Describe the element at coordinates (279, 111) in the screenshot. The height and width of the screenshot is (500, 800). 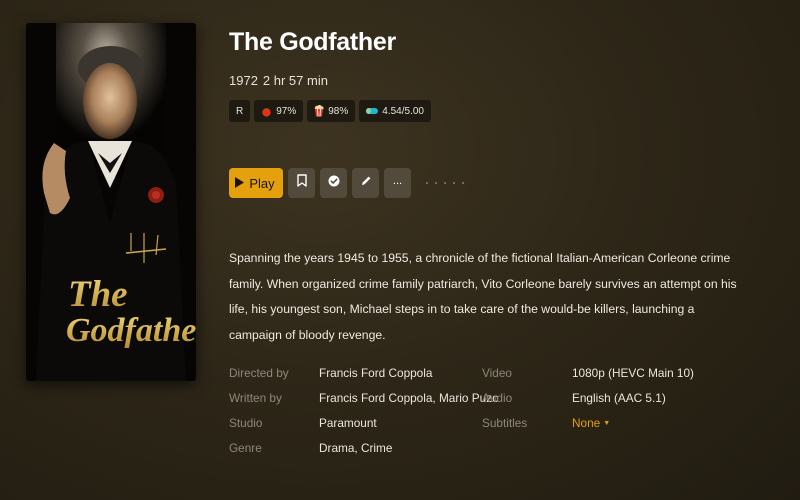
I see `critic-rating-badge: 97%` at that location.